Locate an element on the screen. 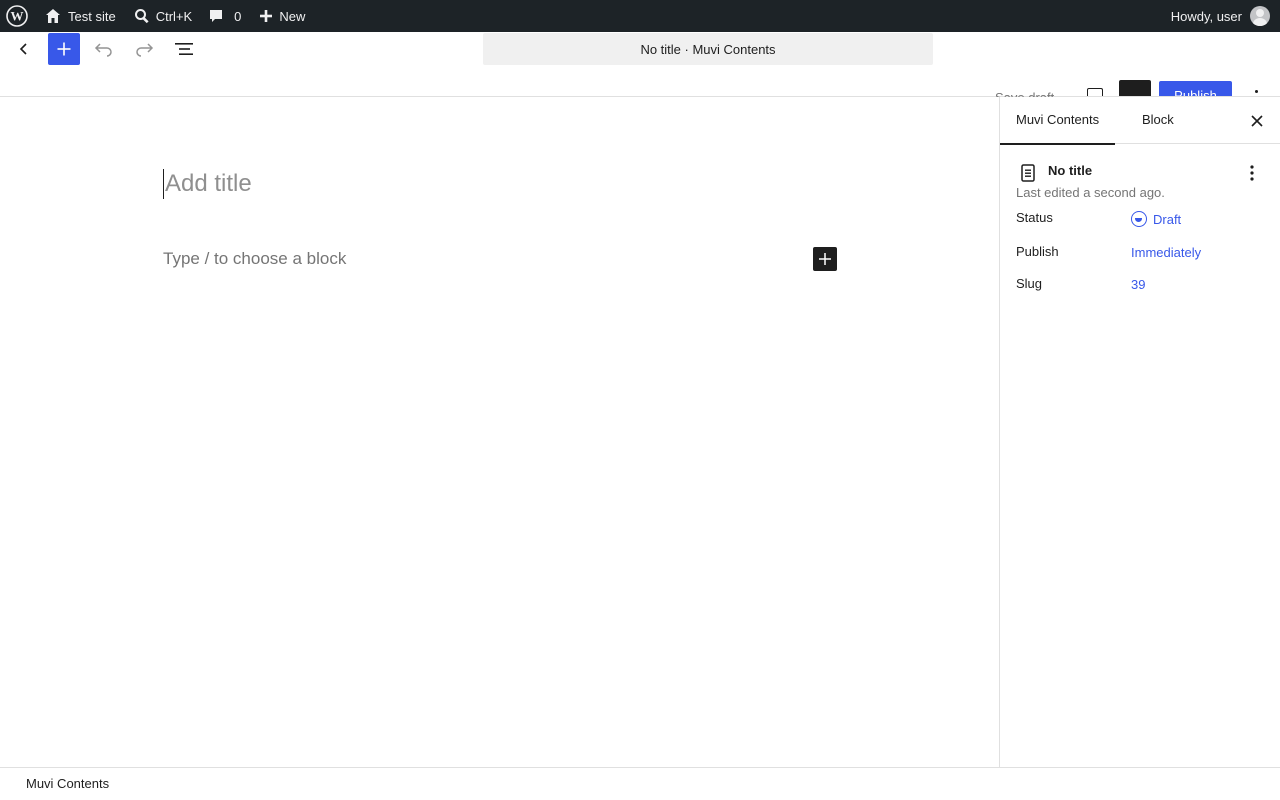  block-inserter-button is located at coordinates (64, 49).